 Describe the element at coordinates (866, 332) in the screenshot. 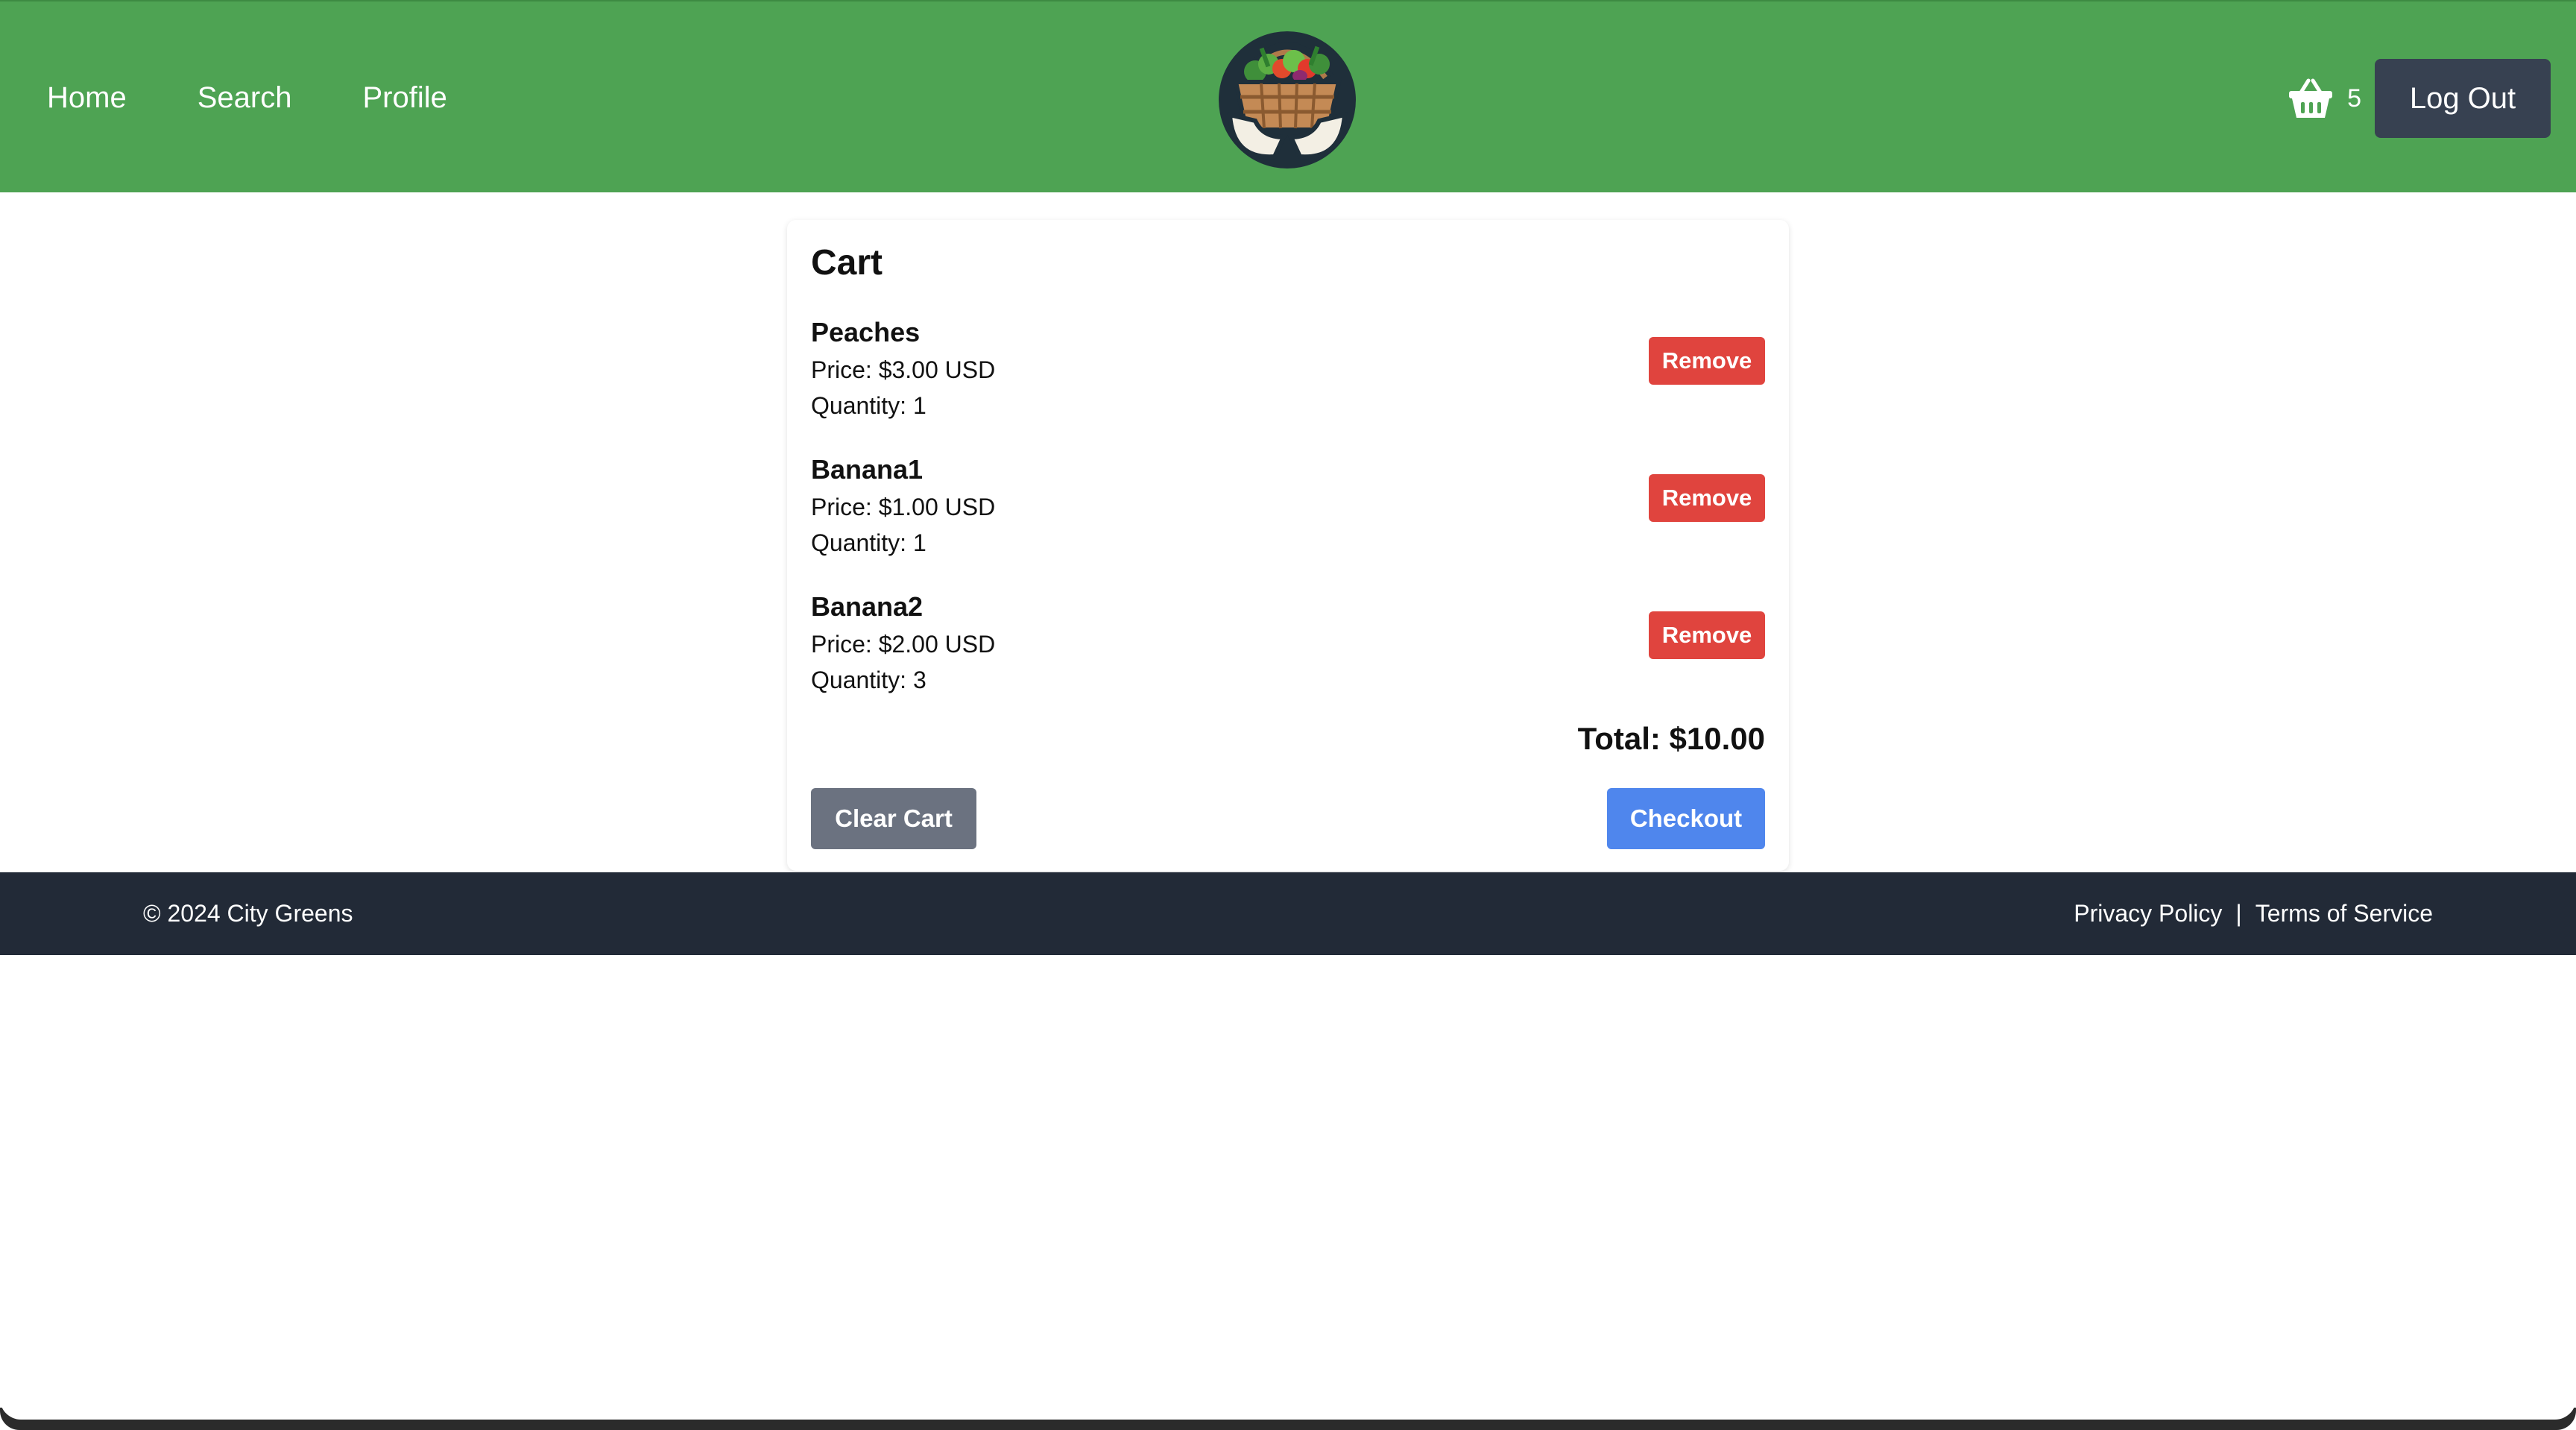

I see `item-name: Peaches` at that location.